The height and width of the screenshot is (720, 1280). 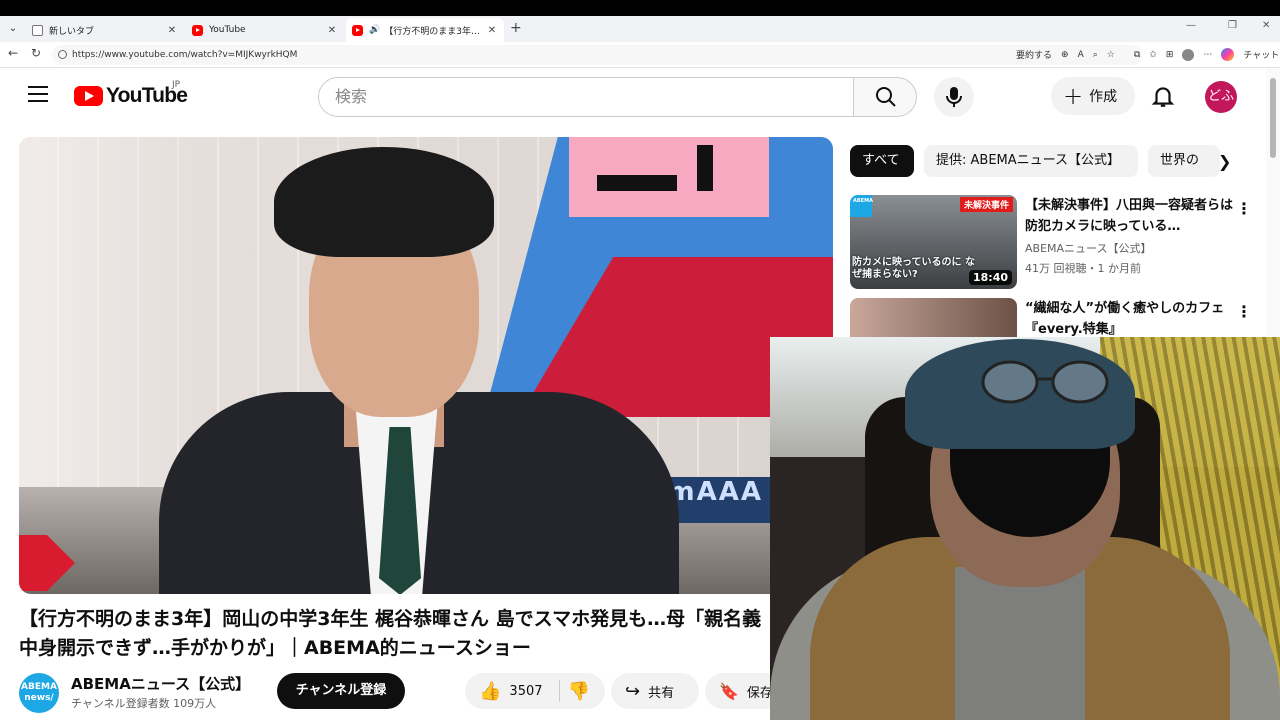 I want to click on like-count: 3507, so click(x=526, y=691).